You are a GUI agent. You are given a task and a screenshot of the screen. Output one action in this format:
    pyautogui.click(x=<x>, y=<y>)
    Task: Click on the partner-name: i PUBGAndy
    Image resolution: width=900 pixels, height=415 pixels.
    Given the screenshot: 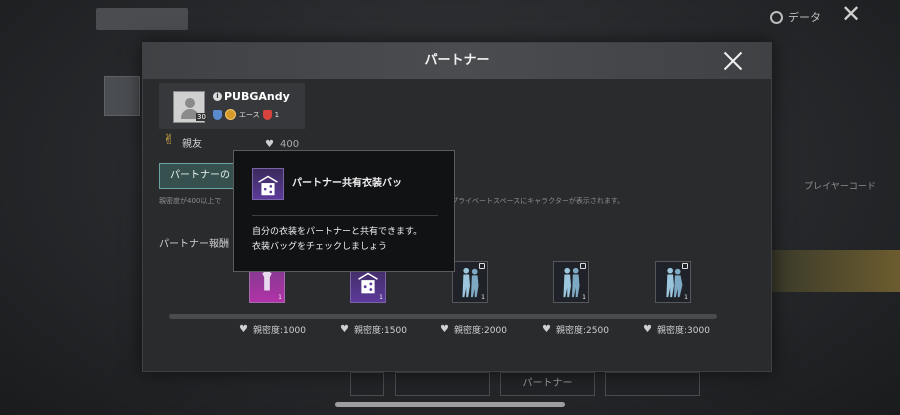 What is the action you would take?
    pyautogui.click(x=251, y=96)
    